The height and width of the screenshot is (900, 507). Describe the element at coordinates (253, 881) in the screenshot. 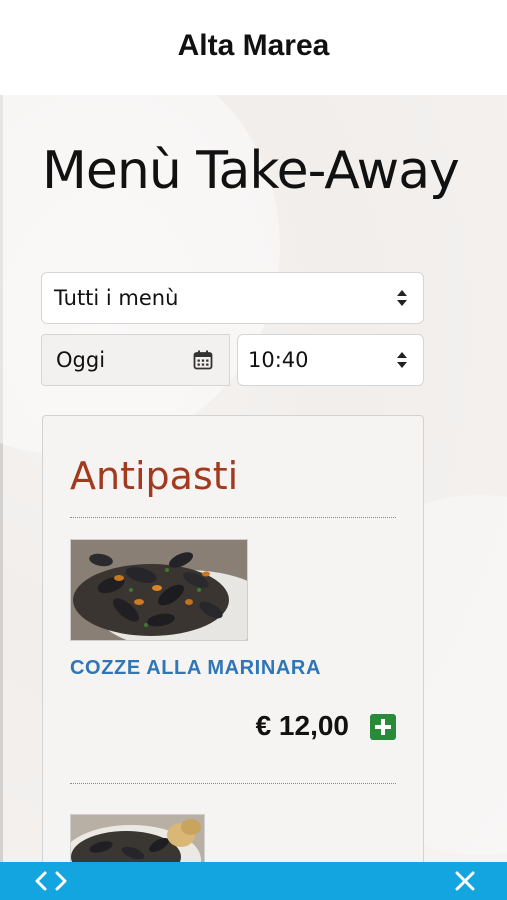

I see `bottom-toolbar` at that location.